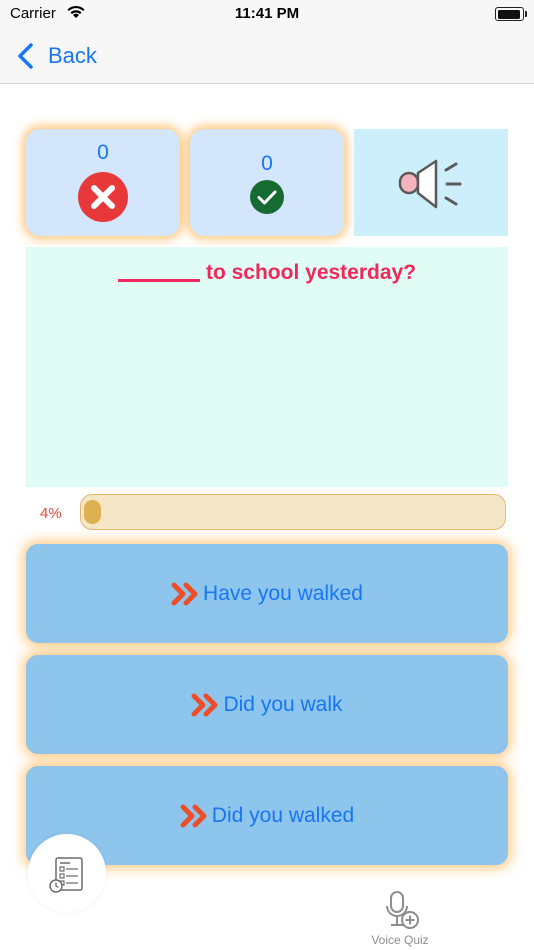  I want to click on back-label: Back, so click(72, 55).